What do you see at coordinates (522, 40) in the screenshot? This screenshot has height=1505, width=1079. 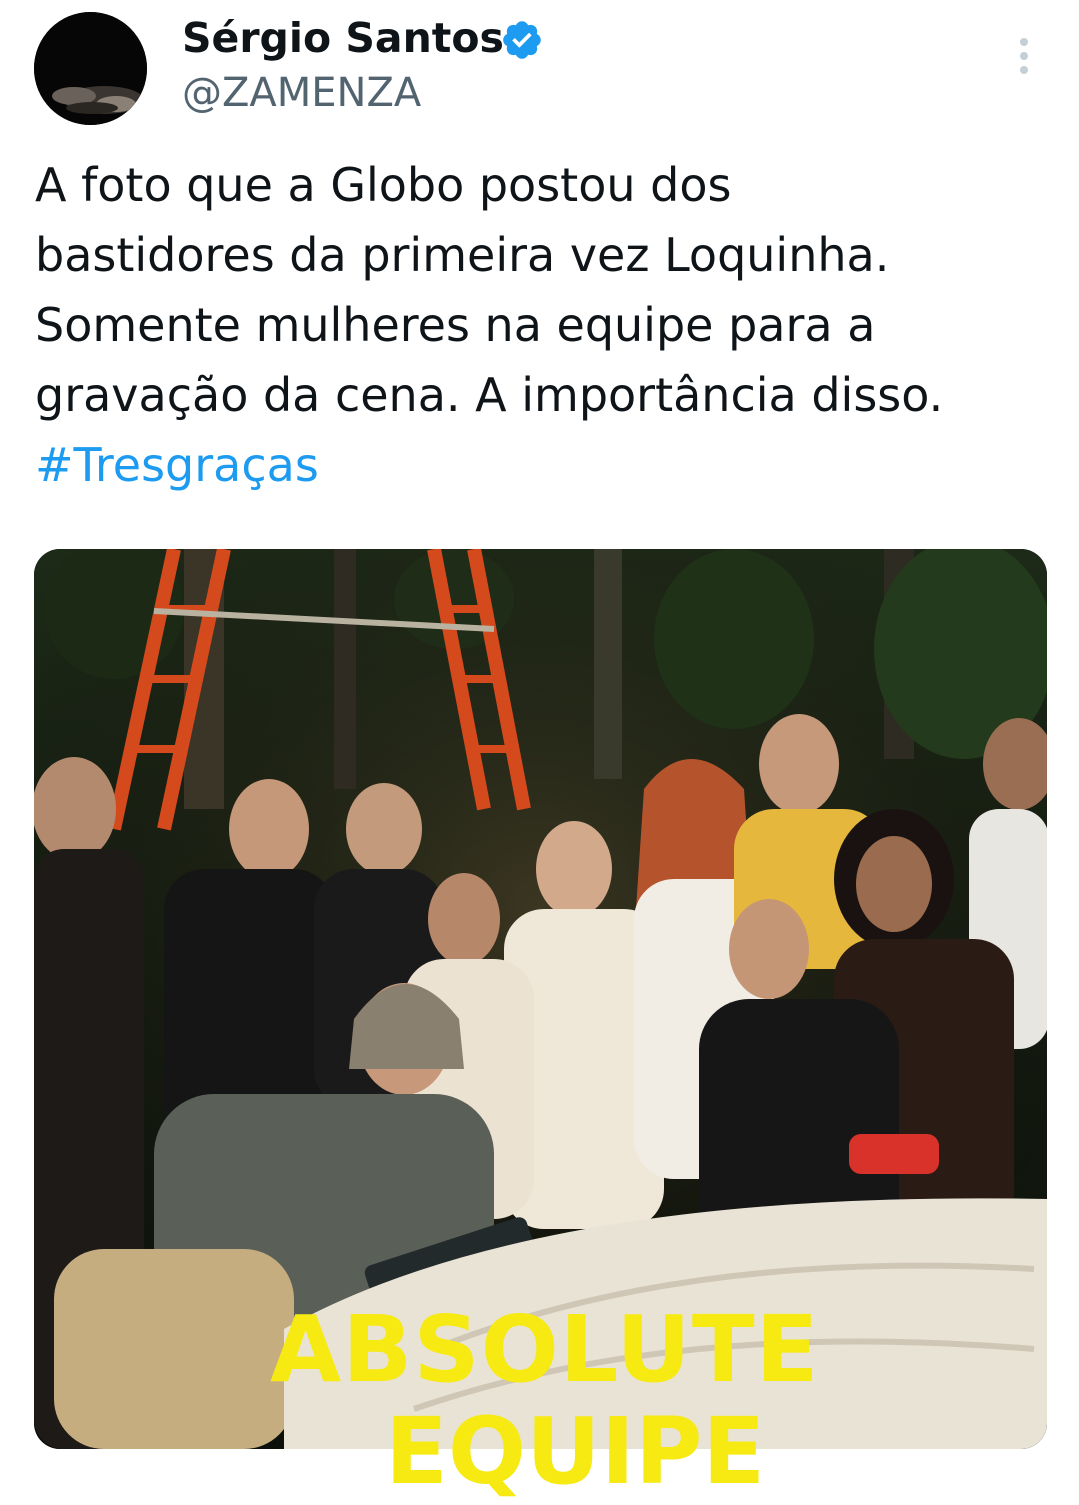 I see `verified-badge-icon` at bounding box center [522, 40].